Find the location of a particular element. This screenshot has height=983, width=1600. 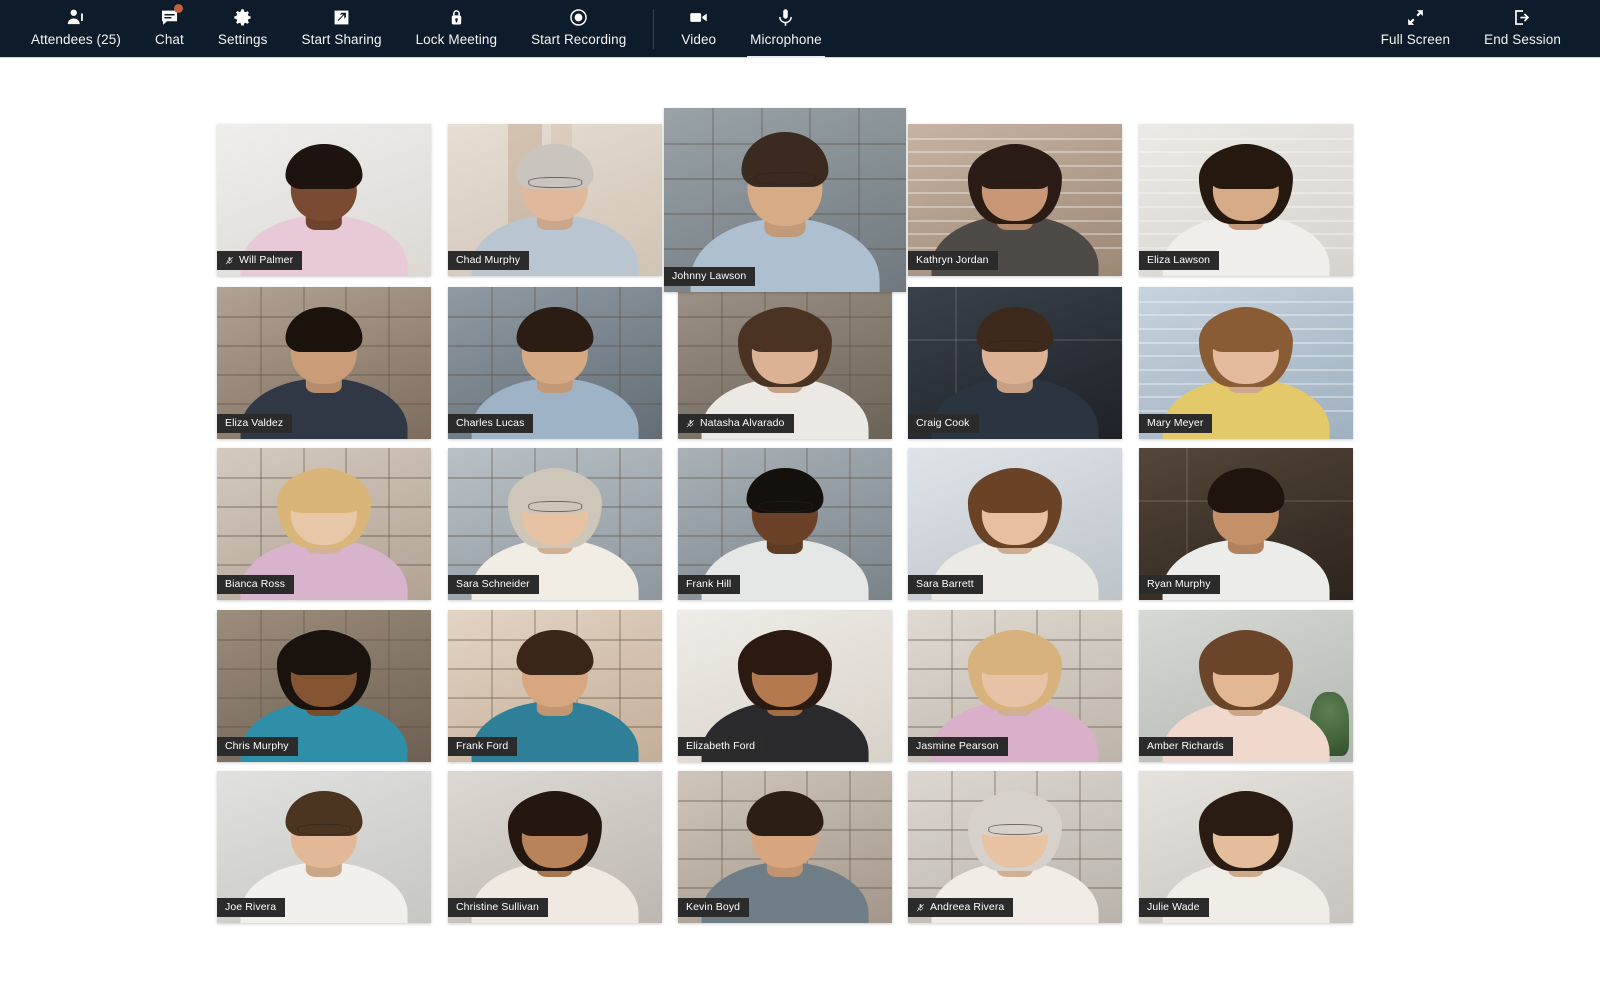

participant-nameplate: Andreea Rivera is located at coordinates (961, 907).